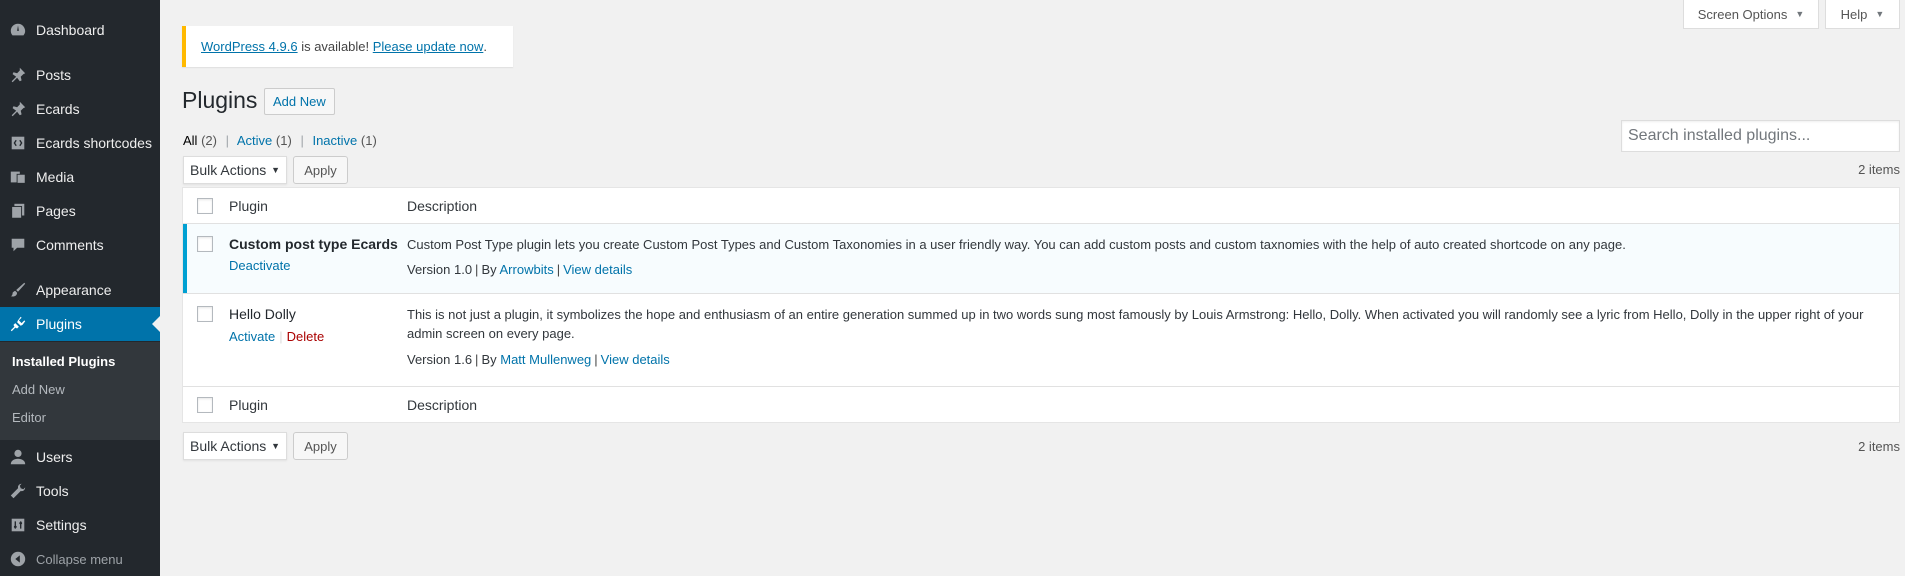 This screenshot has height=576, width=1905. Describe the element at coordinates (80, 211) in the screenshot. I see `menu-pages: Pages` at that location.